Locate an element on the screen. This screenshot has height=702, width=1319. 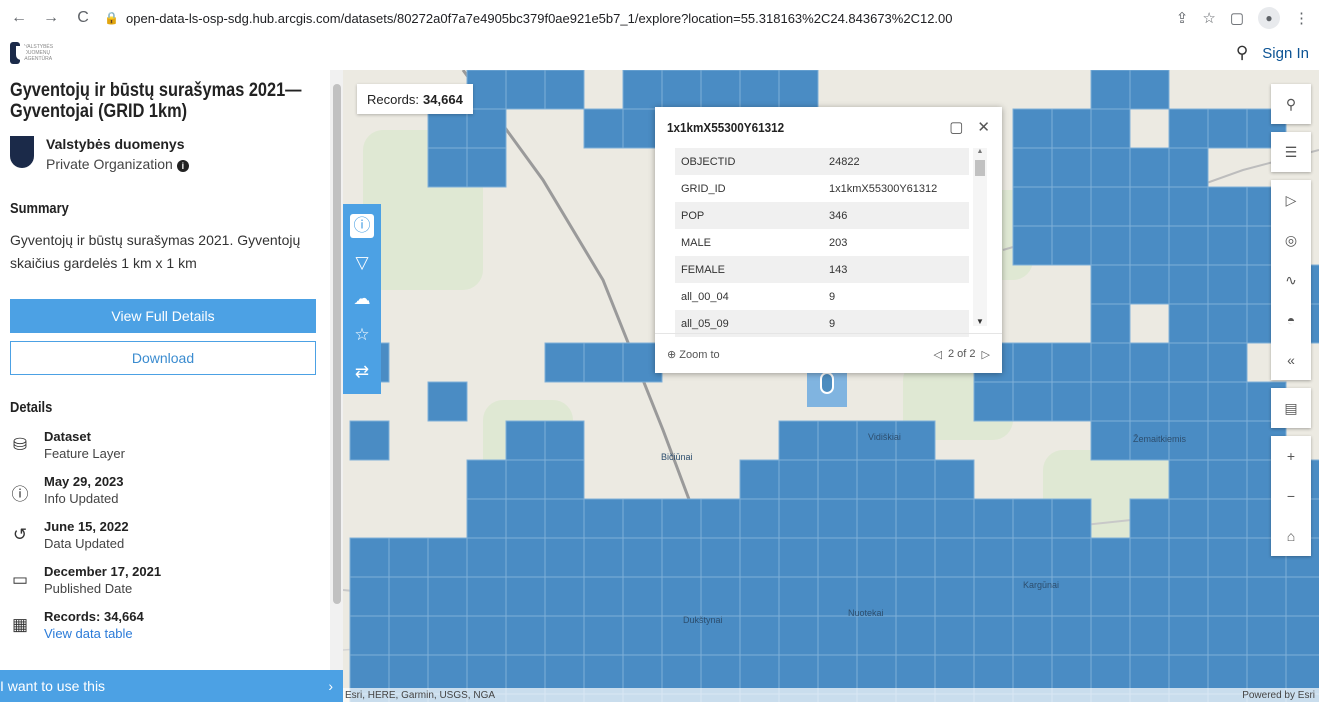
sidebar-scrollbar is located at coordinates (336, 386).